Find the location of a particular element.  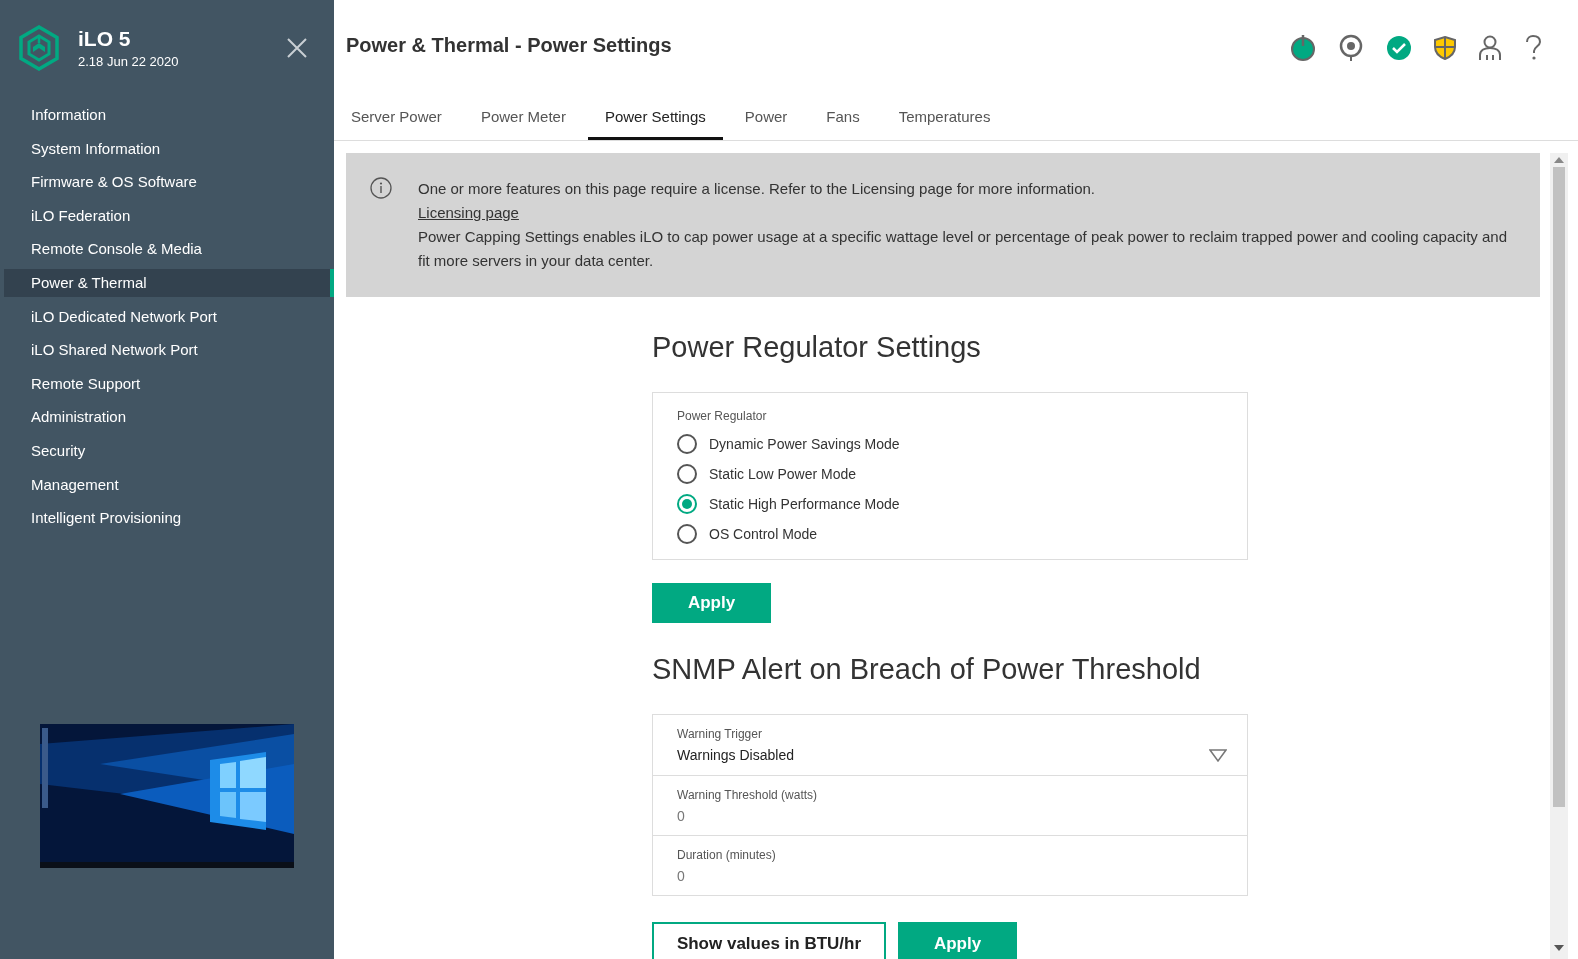

scrollbar-thumb is located at coordinates (1559, 487).